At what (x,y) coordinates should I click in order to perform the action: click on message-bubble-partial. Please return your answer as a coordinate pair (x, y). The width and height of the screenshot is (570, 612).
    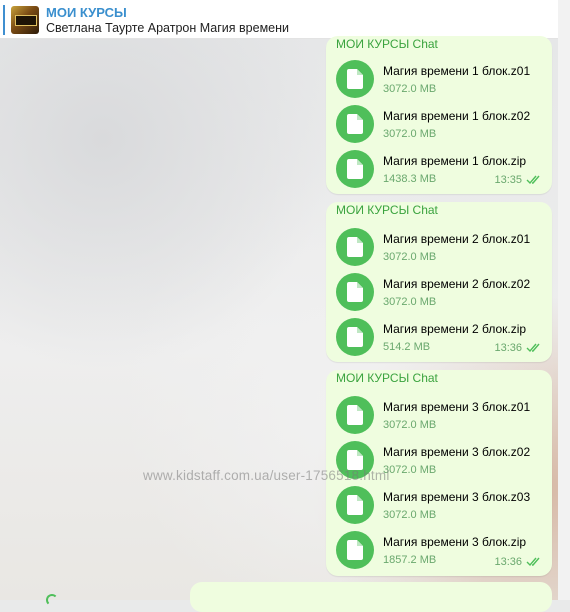
    Looking at the image, I should click on (371, 597).